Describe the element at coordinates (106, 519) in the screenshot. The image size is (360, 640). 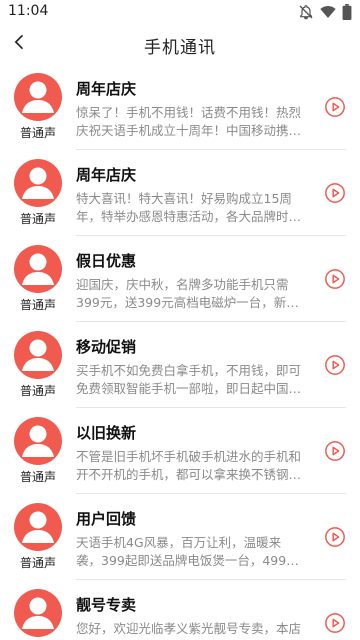
I see `item-title: 用户回馈` at that location.